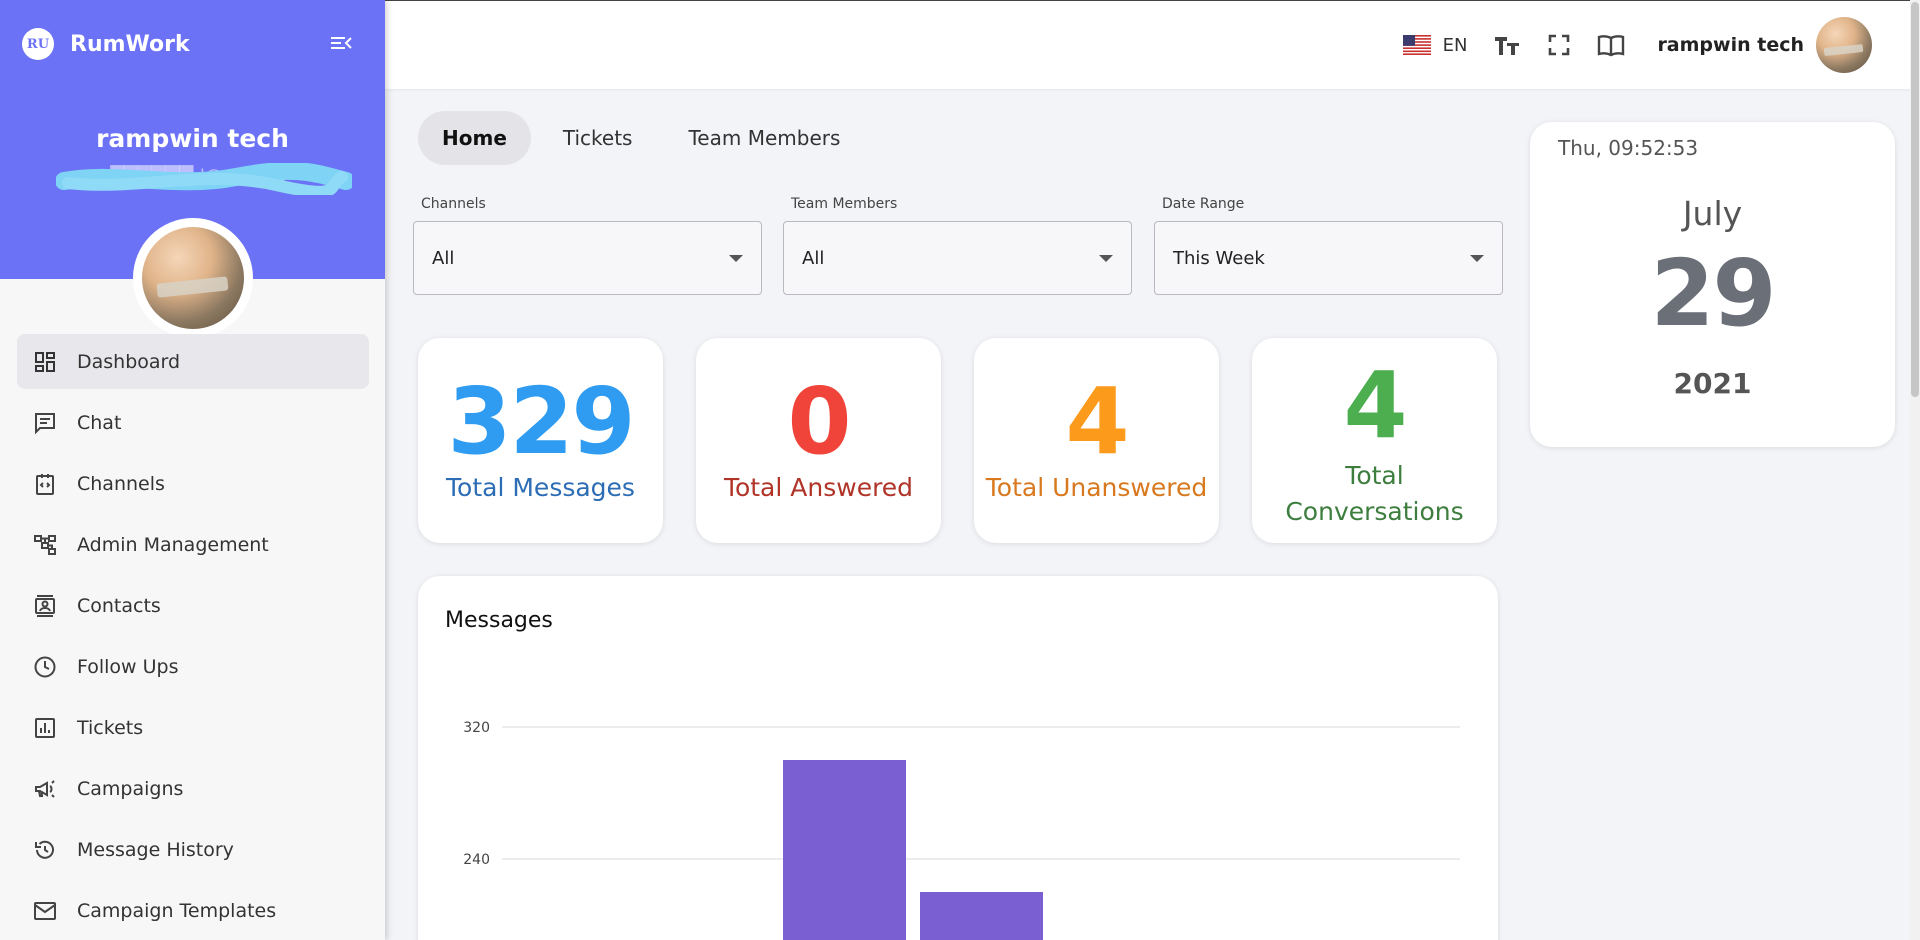 This screenshot has width=1920, height=940. What do you see at coordinates (1628, 148) in the screenshot?
I see `current-time: Thu, 09:52:53` at bounding box center [1628, 148].